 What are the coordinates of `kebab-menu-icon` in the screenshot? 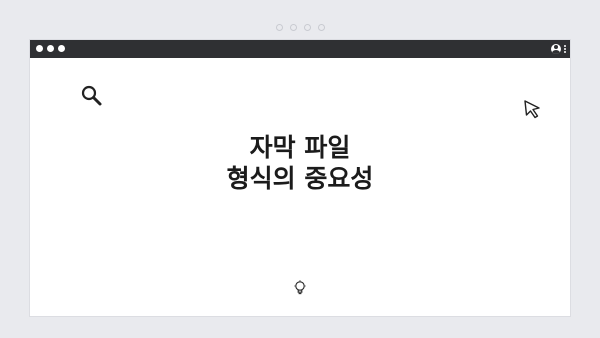 It's located at (565, 49).